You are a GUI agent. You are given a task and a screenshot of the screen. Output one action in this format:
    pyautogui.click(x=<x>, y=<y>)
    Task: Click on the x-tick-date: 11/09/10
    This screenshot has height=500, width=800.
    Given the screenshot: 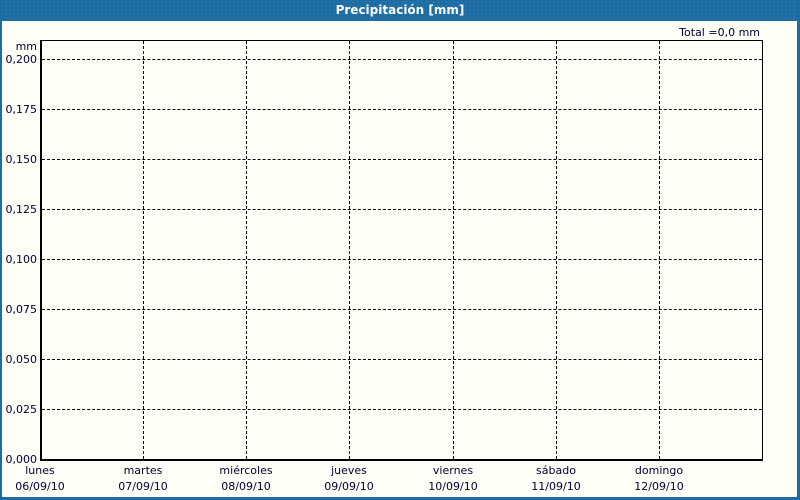 What is the action you would take?
    pyautogui.click(x=556, y=486)
    